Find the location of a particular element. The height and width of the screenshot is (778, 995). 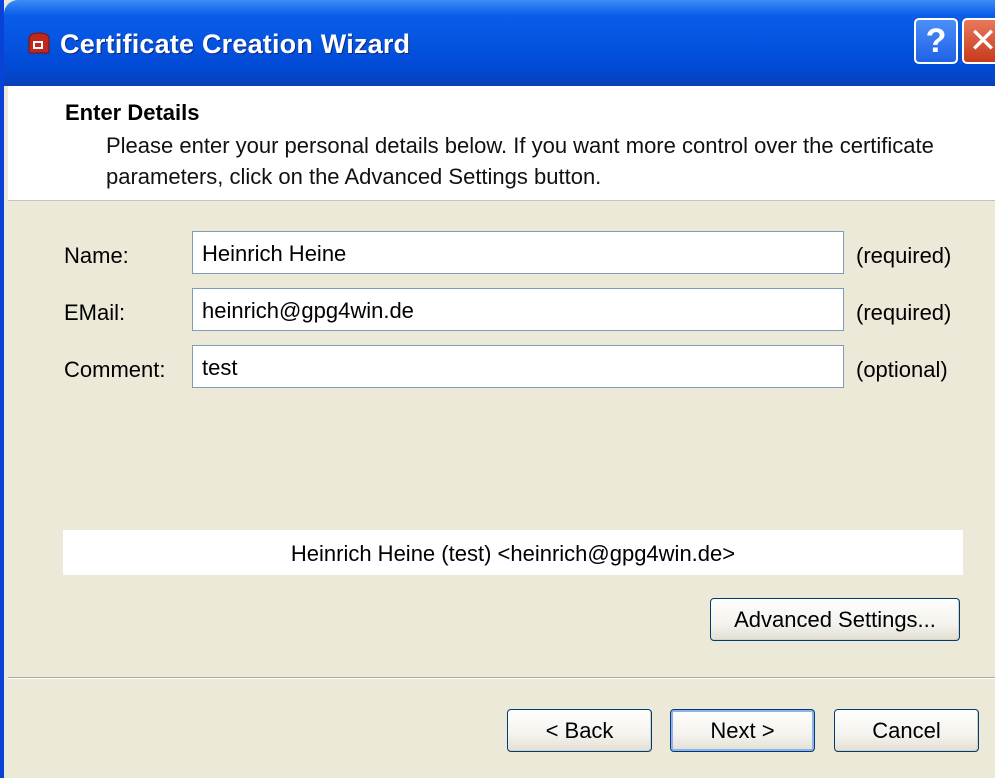

next-button: Next > is located at coordinates (742, 730).